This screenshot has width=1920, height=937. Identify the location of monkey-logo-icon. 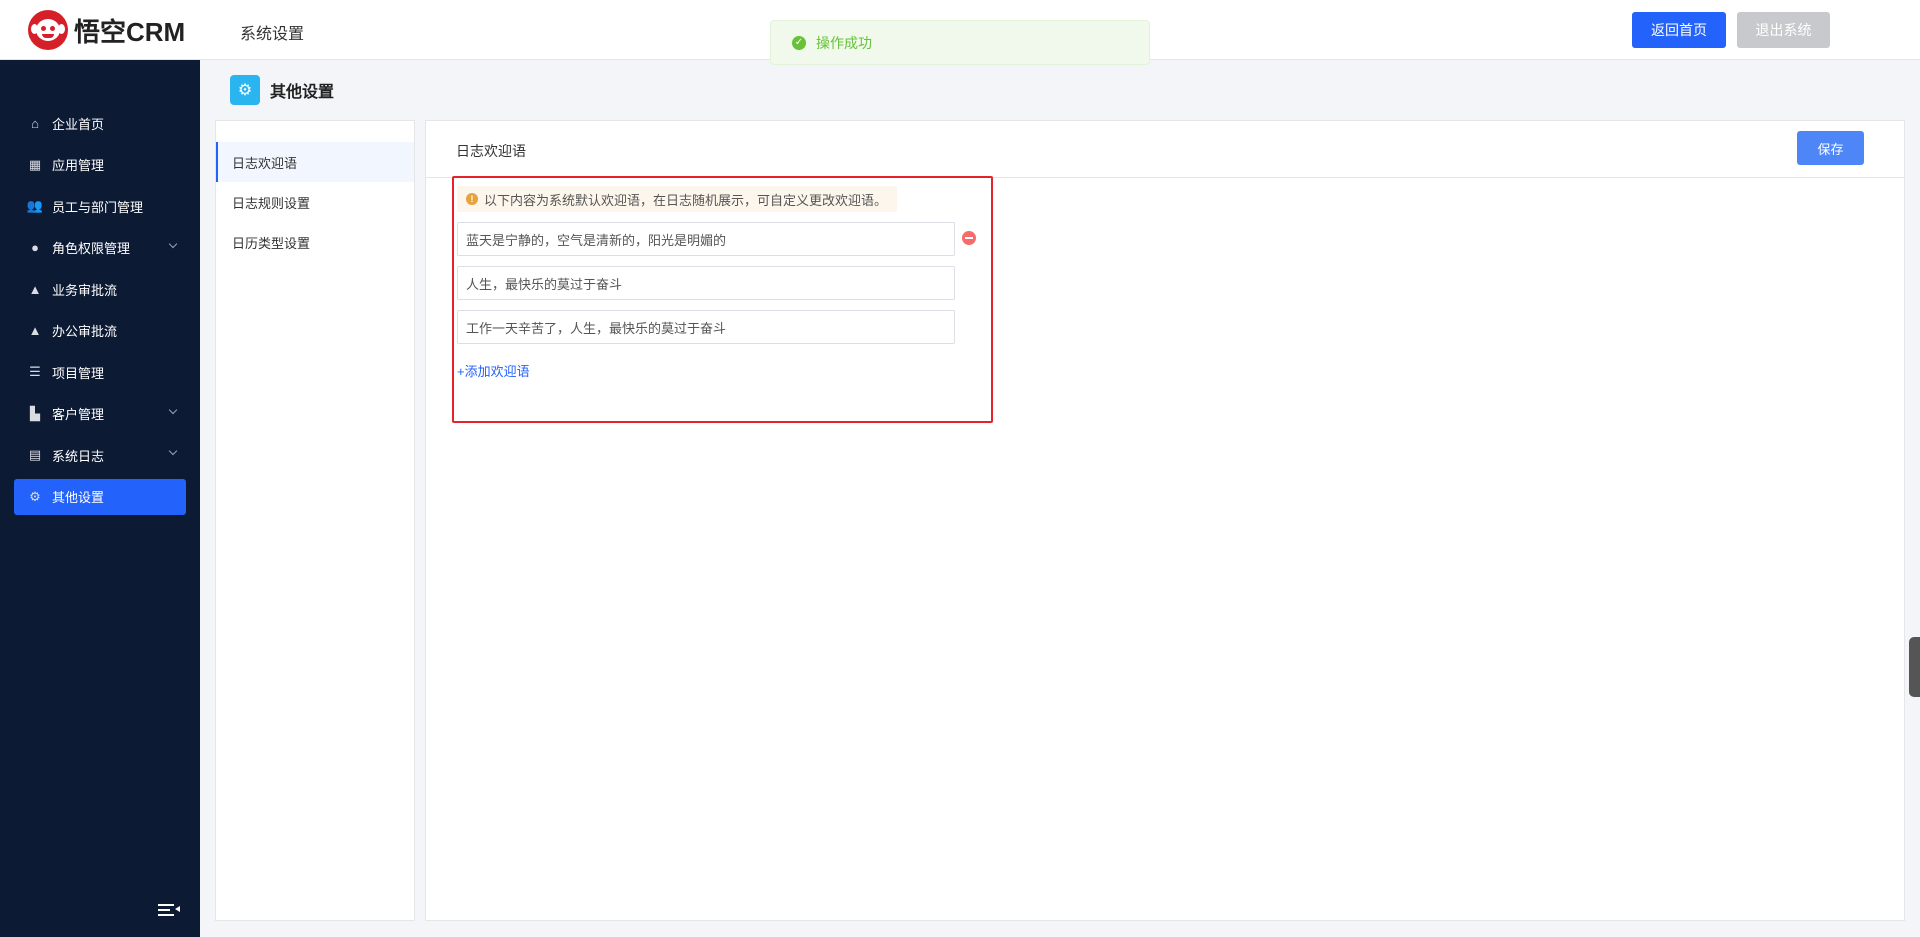
(48, 30).